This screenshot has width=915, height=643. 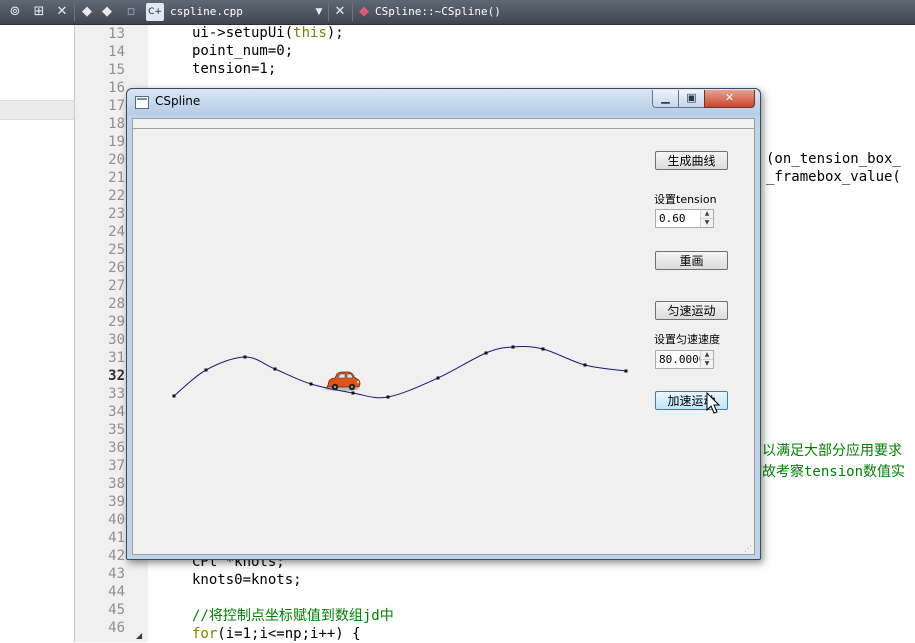 What do you see at coordinates (438, 12) in the screenshot?
I see `function-tab: CSpline::~CSpline()` at bounding box center [438, 12].